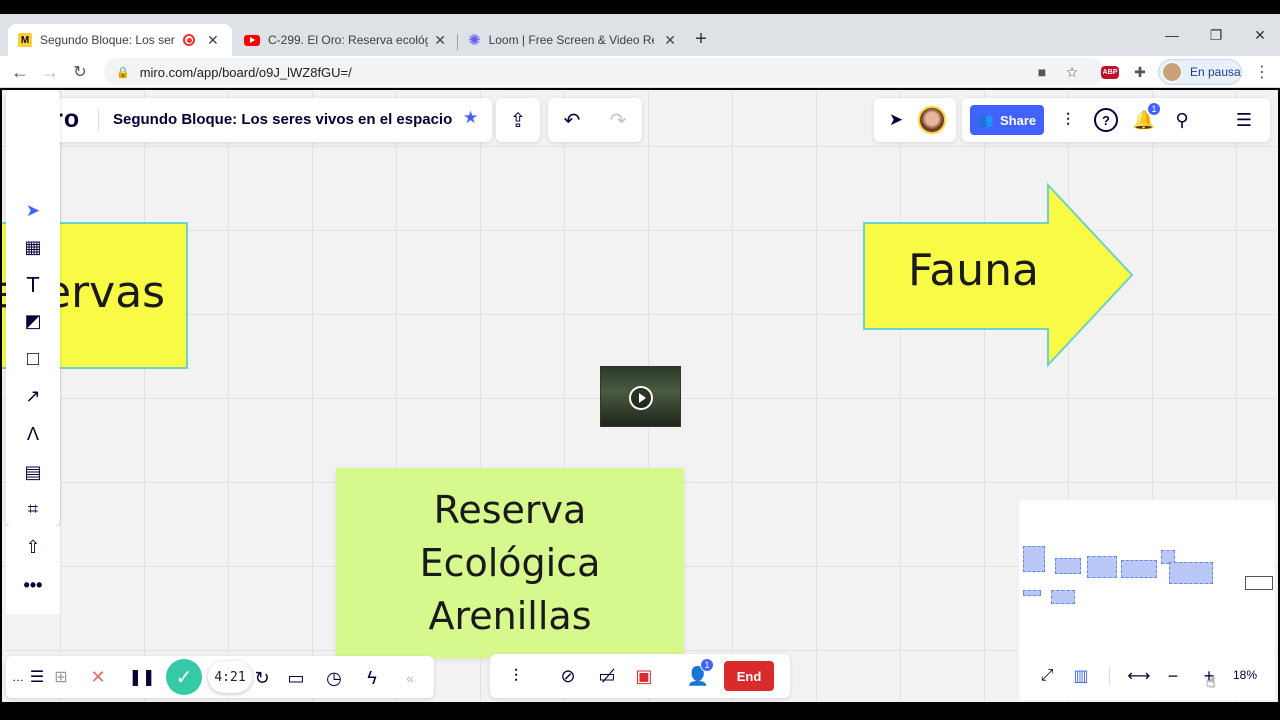 This screenshot has width=1280, height=720. Describe the element at coordinates (510, 615) in the screenshot. I see `sticky-line-3: Arenillas` at that location.